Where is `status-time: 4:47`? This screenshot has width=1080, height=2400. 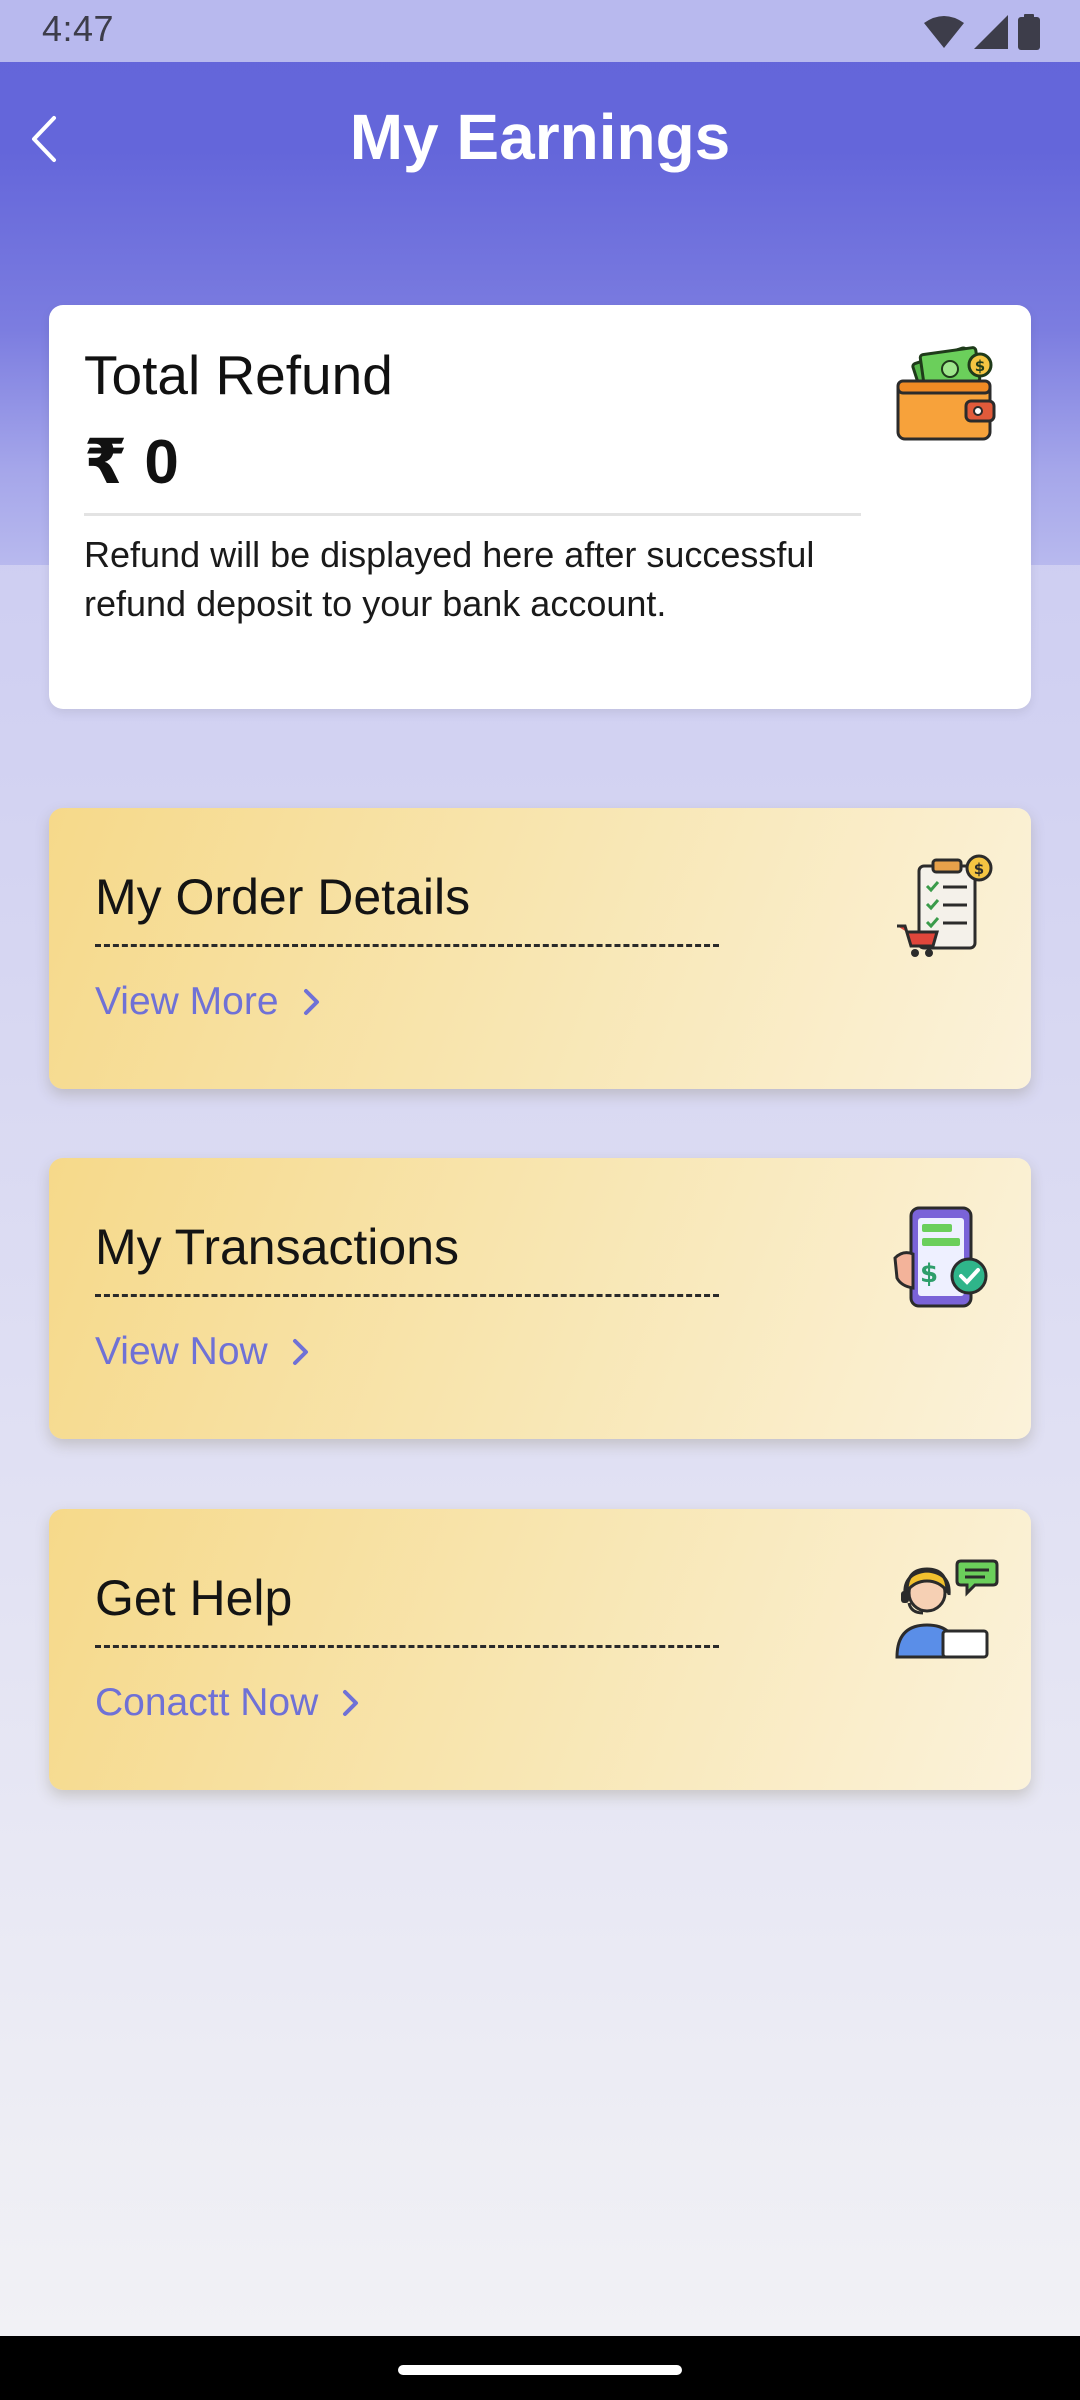
status-time: 4:47 is located at coordinates (78, 28).